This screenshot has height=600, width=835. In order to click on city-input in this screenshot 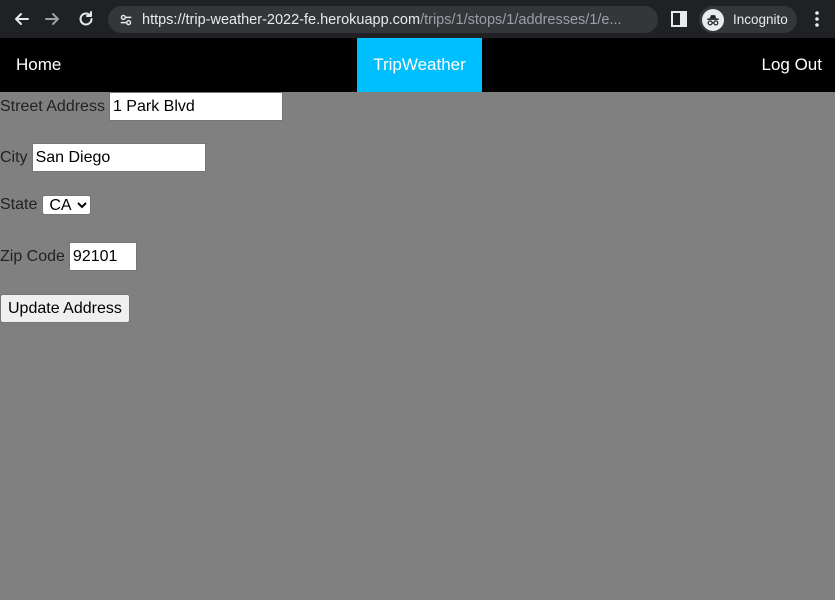, I will do `click(118, 157)`.